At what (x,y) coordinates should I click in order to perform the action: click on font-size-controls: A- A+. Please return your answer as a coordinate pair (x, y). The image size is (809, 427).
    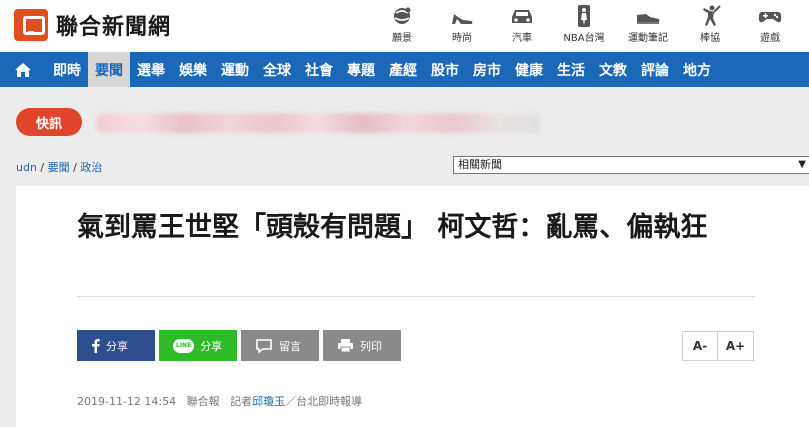
    Looking at the image, I should click on (718, 346).